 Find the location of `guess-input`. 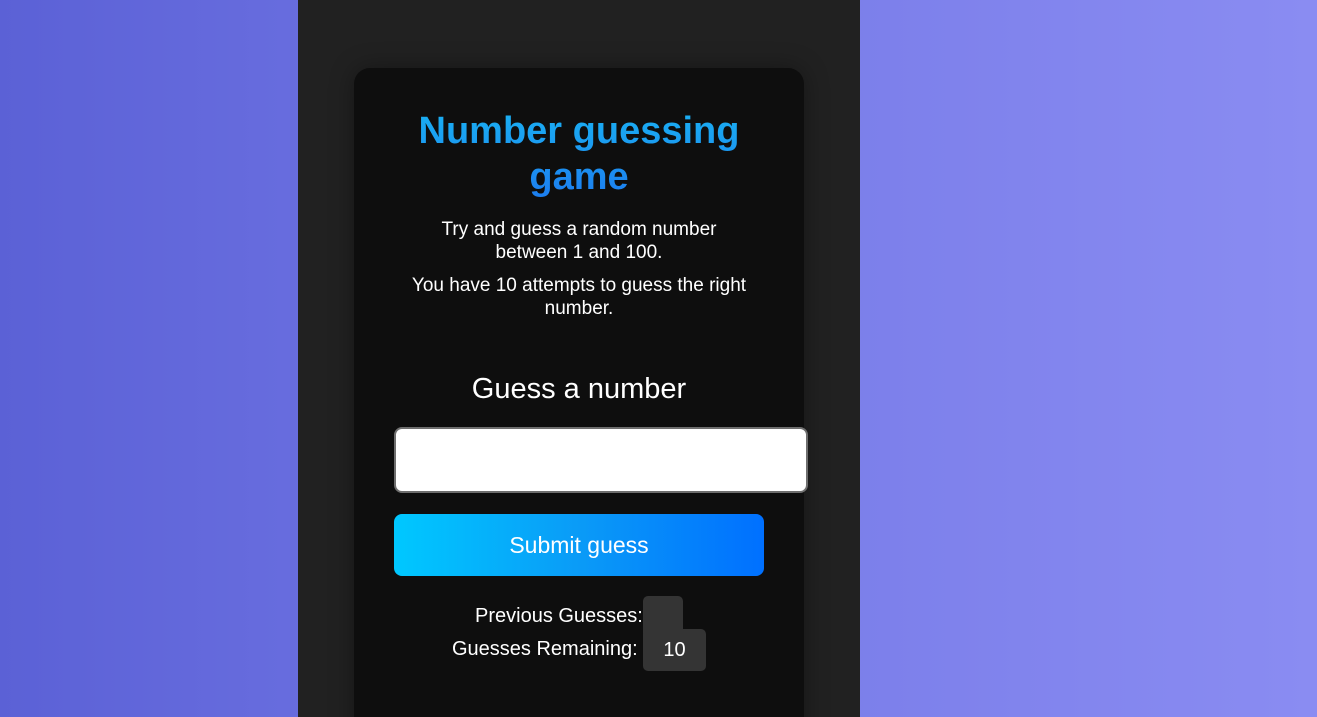

guess-input is located at coordinates (601, 460).